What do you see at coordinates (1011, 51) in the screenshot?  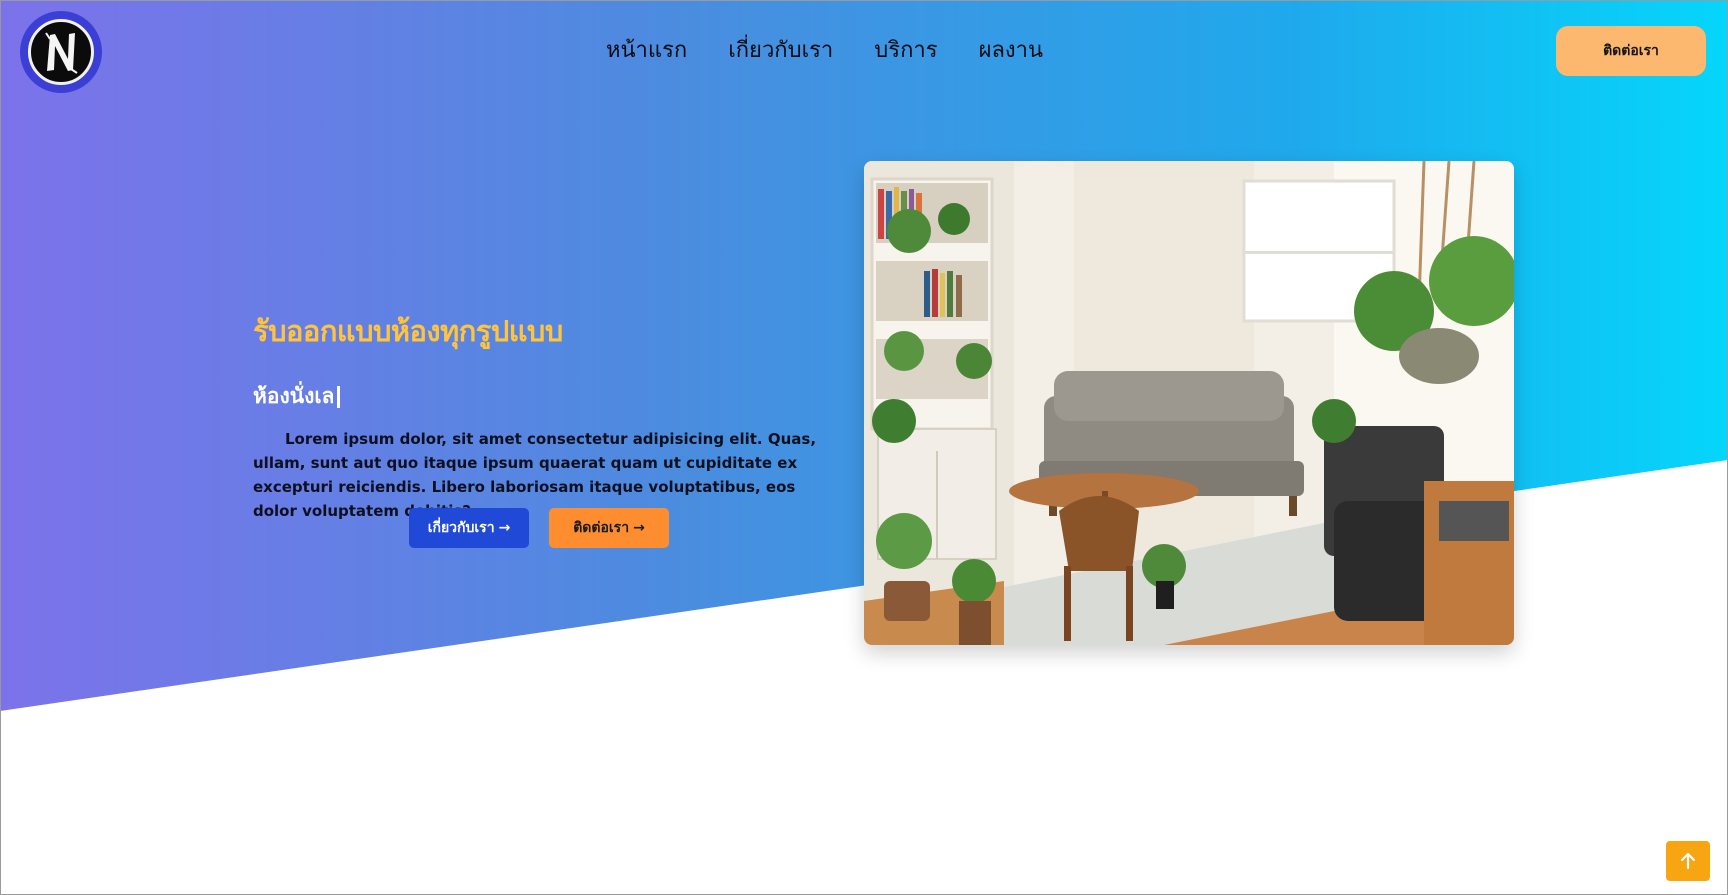 I see `nav-item-portfolio: ผลงาน` at bounding box center [1011, 51].